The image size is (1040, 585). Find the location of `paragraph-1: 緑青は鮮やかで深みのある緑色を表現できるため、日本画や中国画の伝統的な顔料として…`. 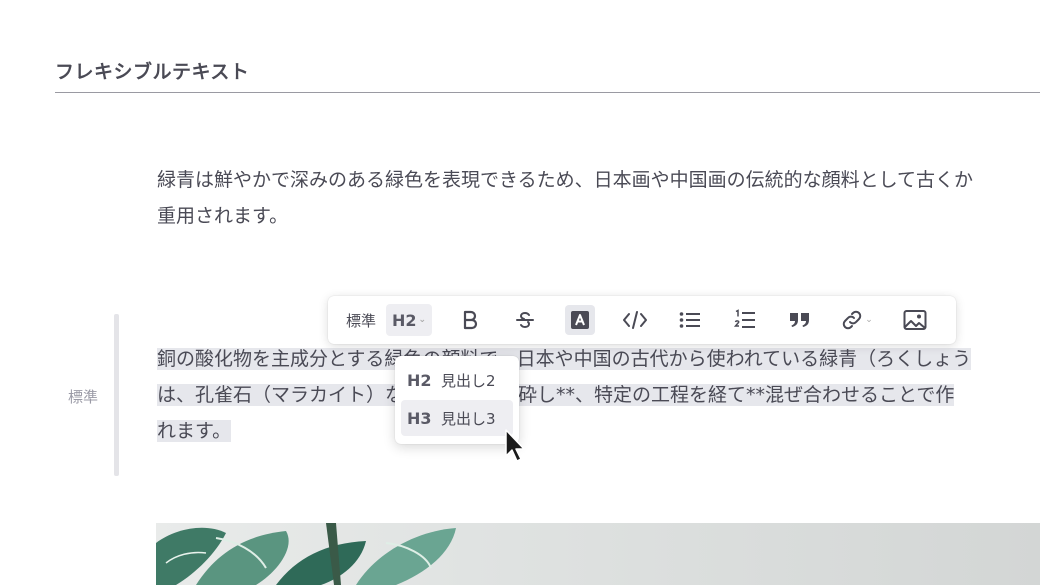

paragraph-1: 緑青は鮮やかで深みのある緑色を表現できるため、日本画や中国画の伝統的な顔料として… is located at coordinates (598, 198).